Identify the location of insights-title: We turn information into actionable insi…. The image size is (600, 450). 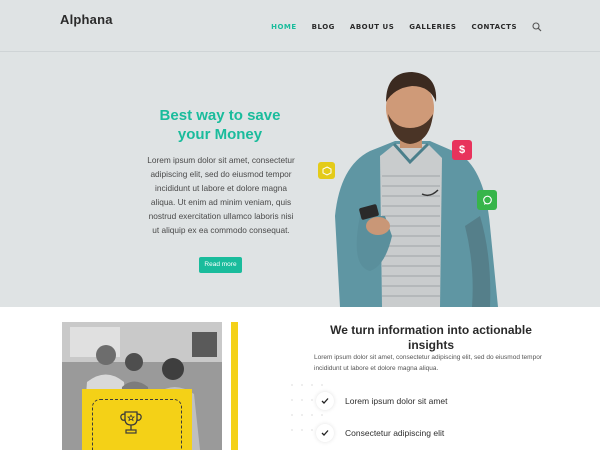
(431, 337).